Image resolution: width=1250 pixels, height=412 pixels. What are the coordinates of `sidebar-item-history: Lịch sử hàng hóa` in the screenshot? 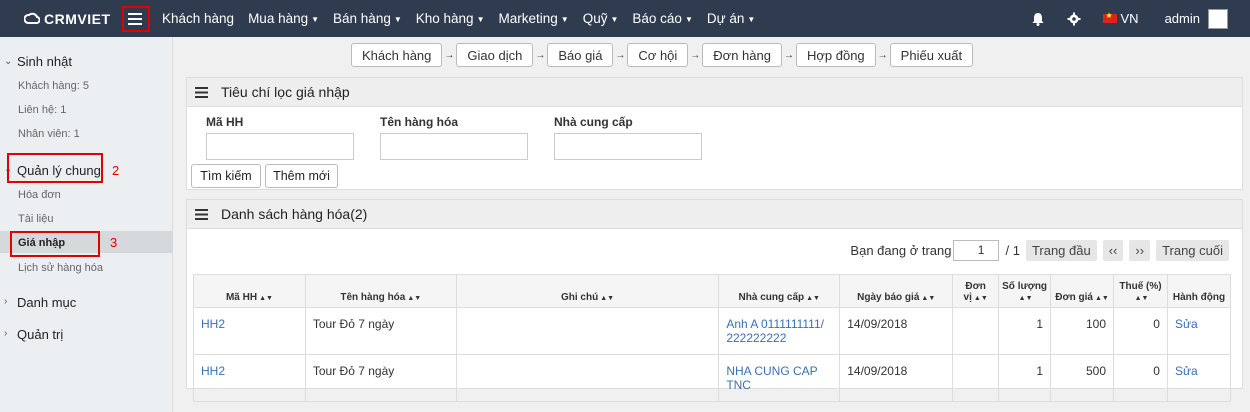 It's located at (60, 268).